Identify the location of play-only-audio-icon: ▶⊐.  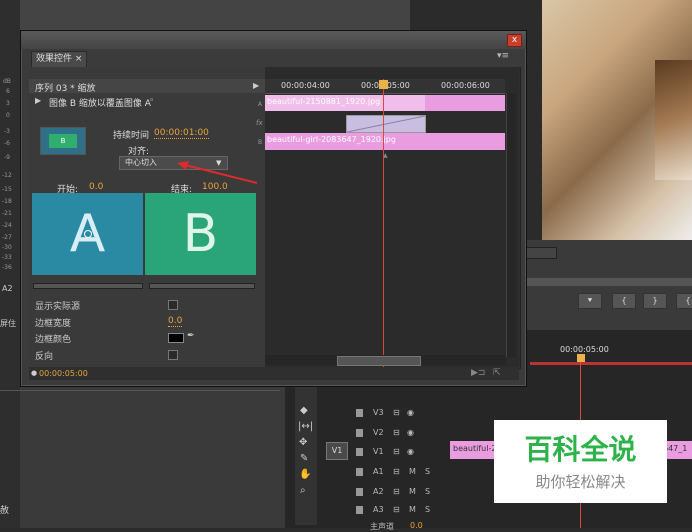
(478, 373).